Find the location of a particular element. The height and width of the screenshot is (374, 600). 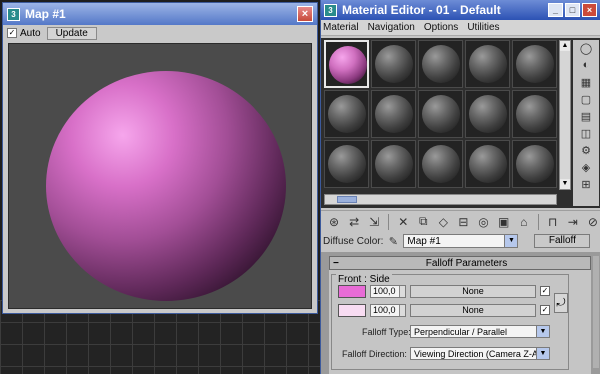

sample-uv-tiling-icon: ▢ is located at coordinates (586, 99).